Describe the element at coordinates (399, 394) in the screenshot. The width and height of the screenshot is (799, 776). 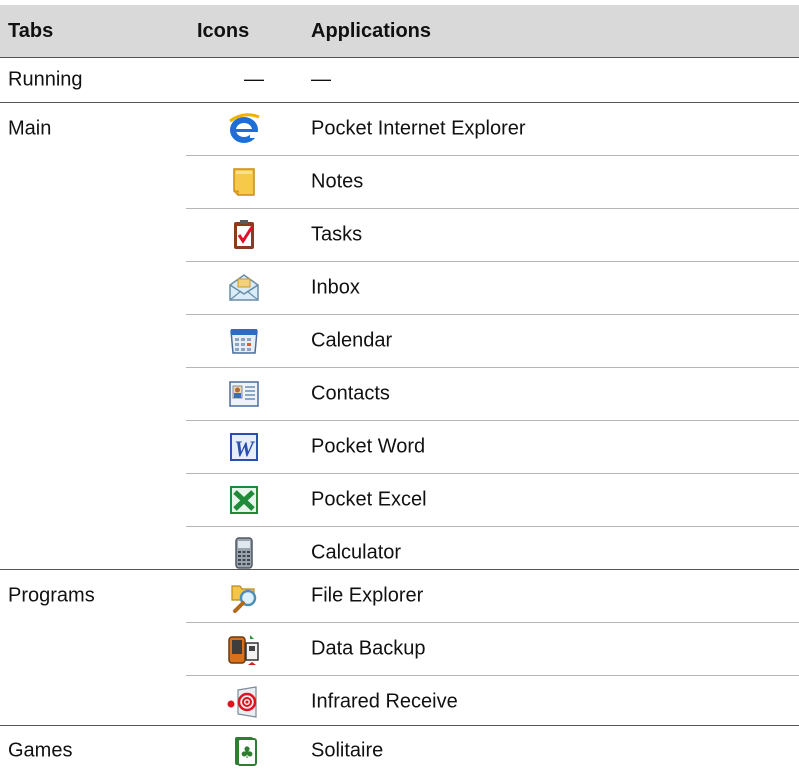
I see `table-row: Contacts` at that location.